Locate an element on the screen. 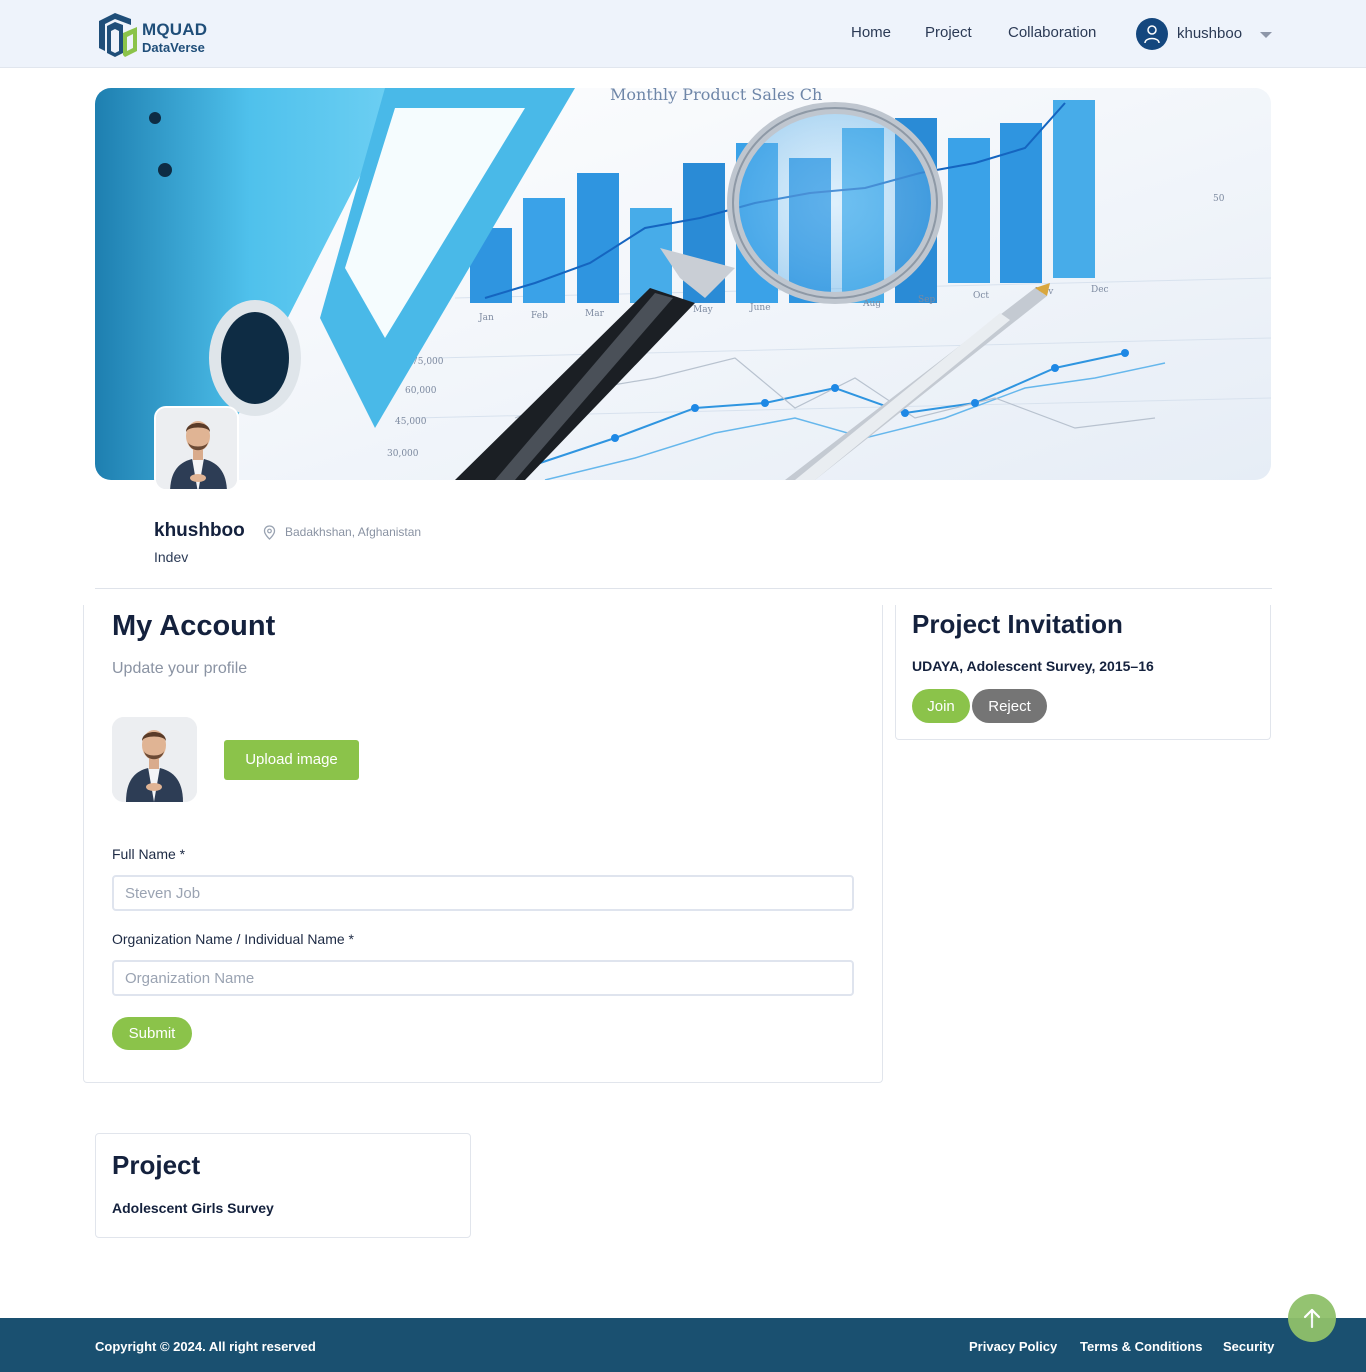 The height and width of the screenshot is (1372, 1366). user-menu-name: khushboo is located at coordinates (1209, 33).